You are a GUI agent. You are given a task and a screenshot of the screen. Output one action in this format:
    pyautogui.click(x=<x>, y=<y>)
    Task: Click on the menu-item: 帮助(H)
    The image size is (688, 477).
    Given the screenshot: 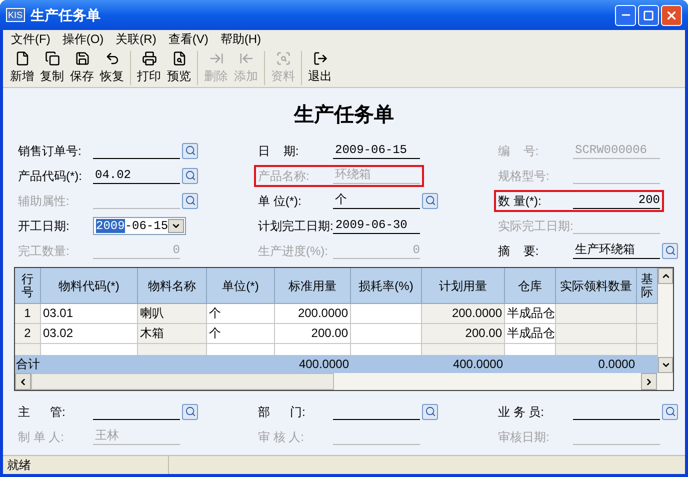 What is the action you would take?
    pyautogui.click(x=240, y=39)
    